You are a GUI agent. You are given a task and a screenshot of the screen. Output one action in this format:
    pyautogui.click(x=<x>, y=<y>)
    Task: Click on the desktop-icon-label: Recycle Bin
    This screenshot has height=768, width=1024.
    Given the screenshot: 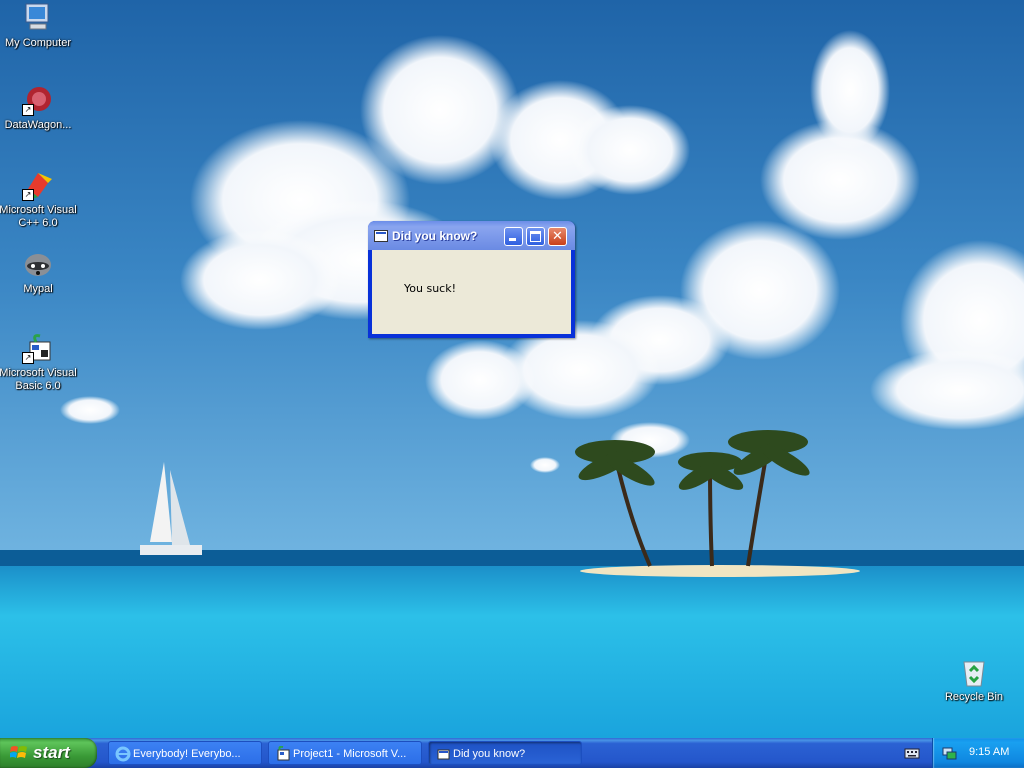 What is the action you would take?
    pyautogui.click(x=974, y=697)
    